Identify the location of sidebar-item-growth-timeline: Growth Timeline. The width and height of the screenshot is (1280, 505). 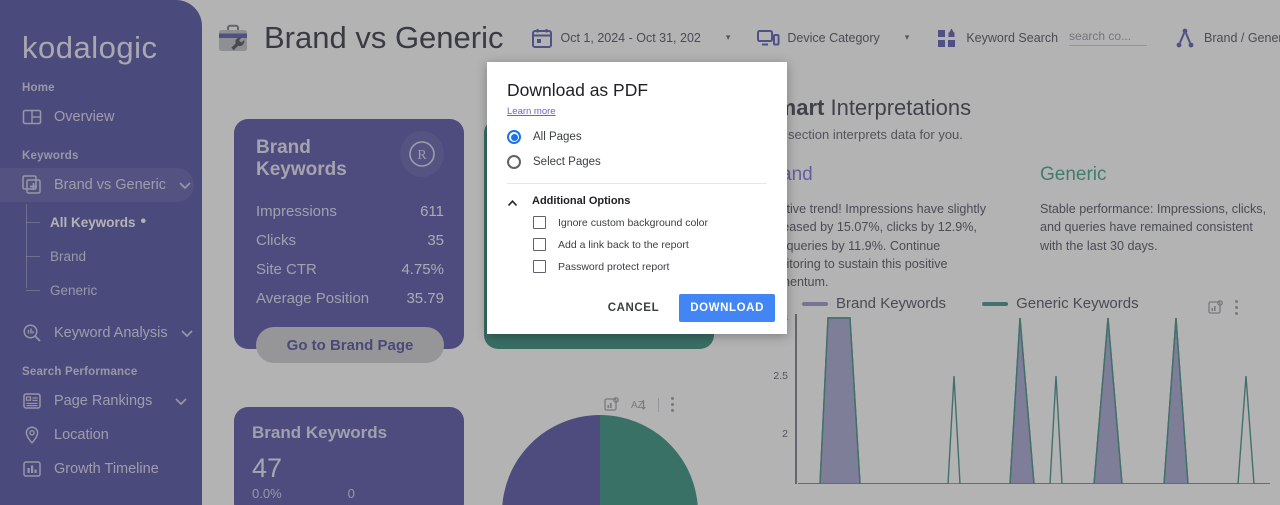
(101, 469).